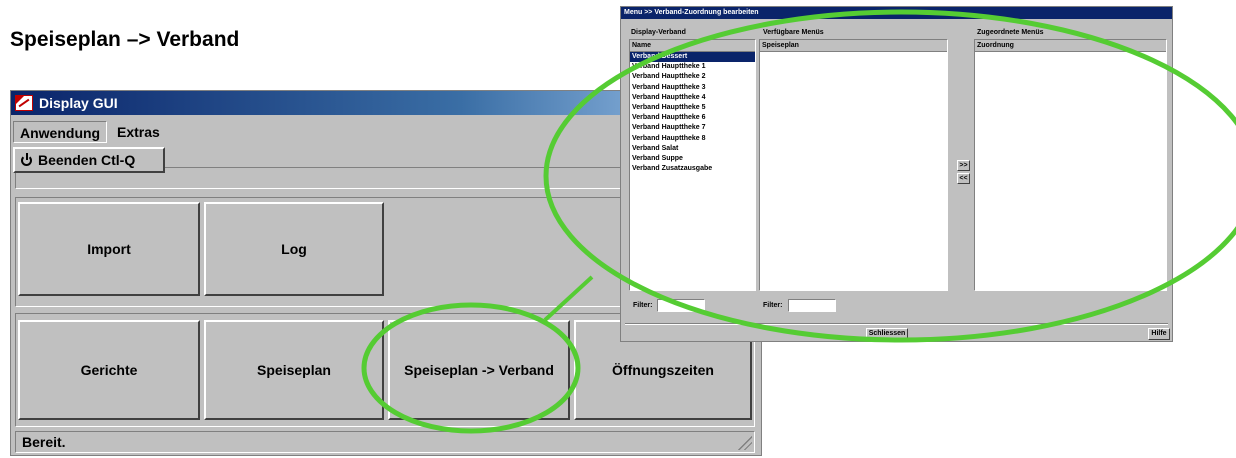 Image resolution: width=1236 pixels, height=458 pixels. I want to click on speiseplan-button: Speiseplan, so click(294, 370).